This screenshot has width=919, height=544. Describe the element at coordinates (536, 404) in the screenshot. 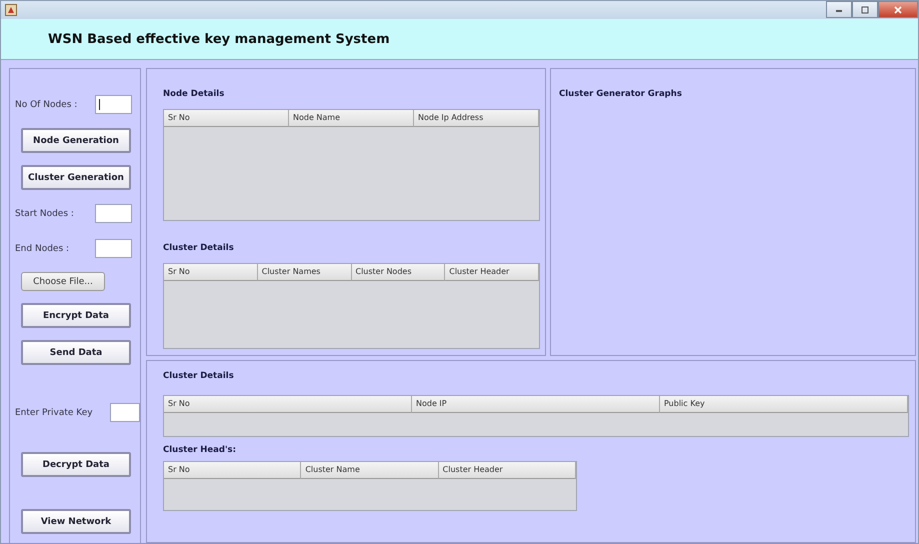

I see `column-header: Node IP` at that location.